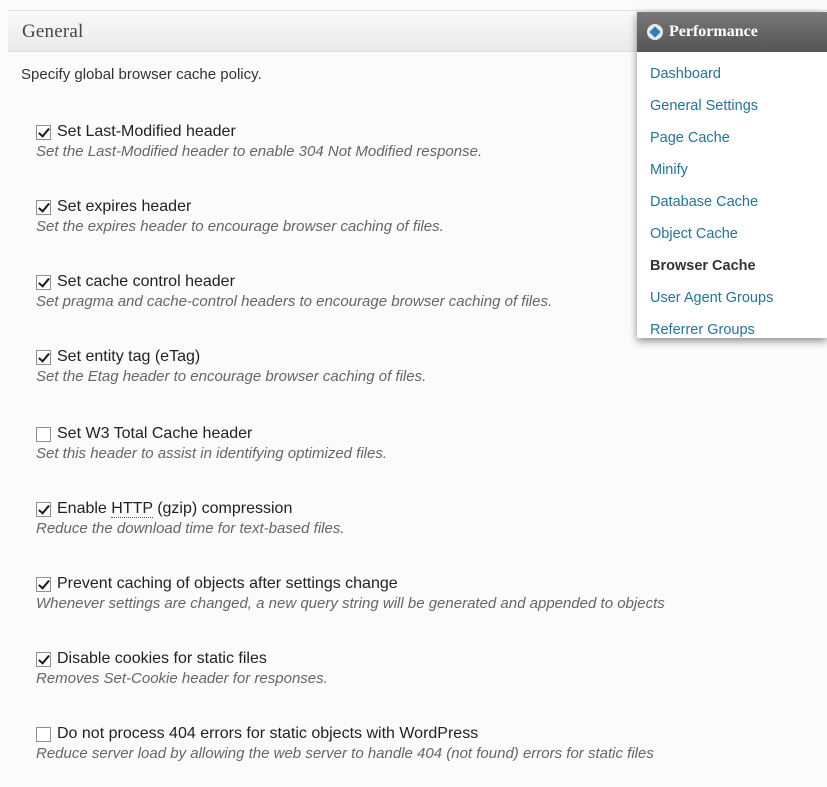 The height and width of the screenshot is (787, 827). What do you see at coordinates (43, 434) in the screenshot?
I see `w3tc-header-checkbox` at bounding box center [43, 434].